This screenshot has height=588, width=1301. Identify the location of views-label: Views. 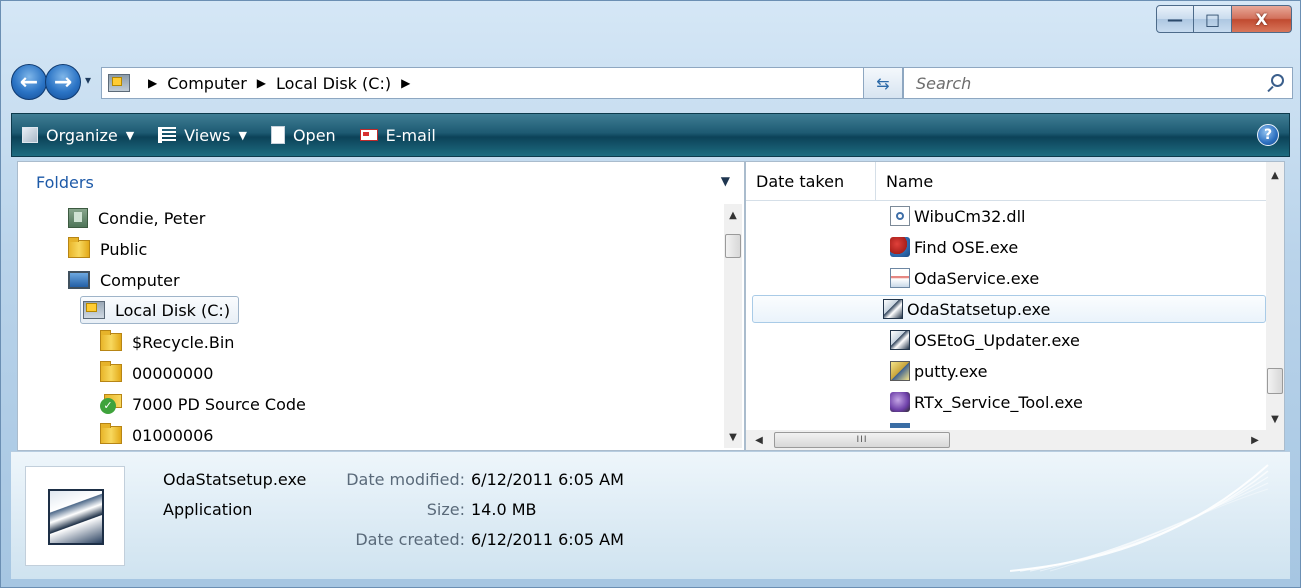
(207, 135).